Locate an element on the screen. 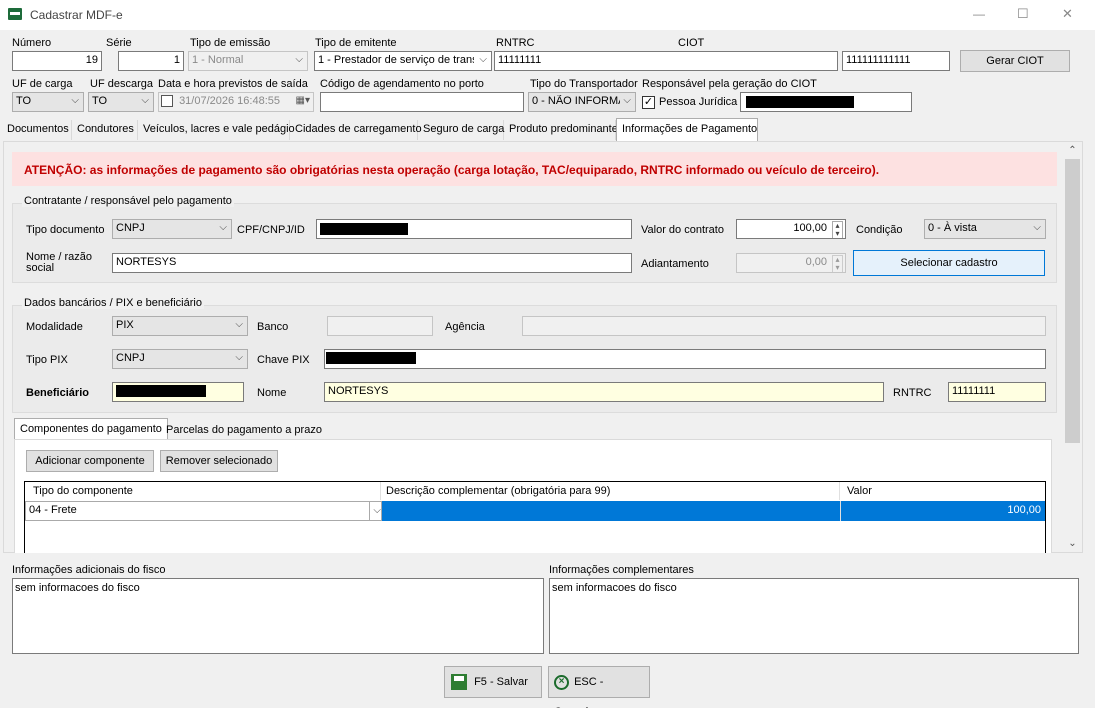 The image size is (1095, 708). tipo-pix-label: Tipo PIX is located at coordinates (47, 360).